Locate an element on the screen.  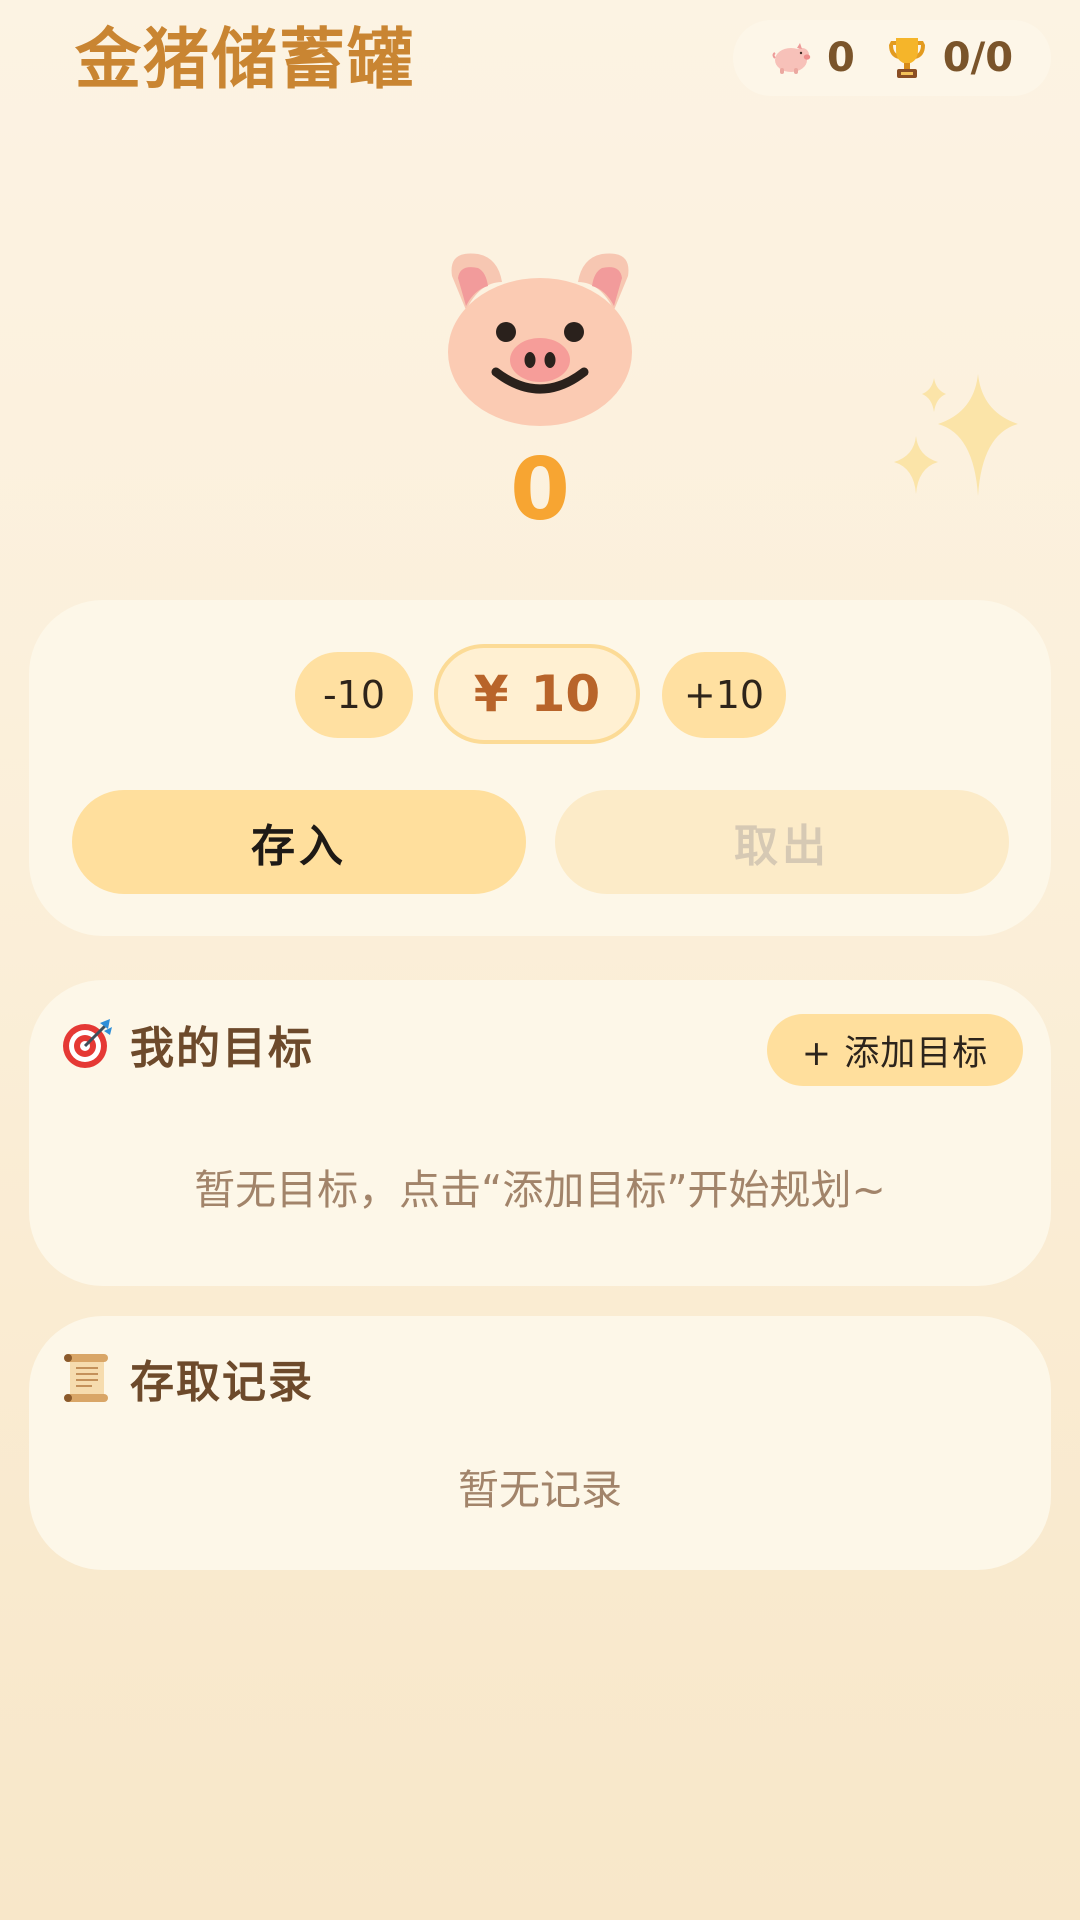
currency-symbol: ¥ is located at coordinates (491, 694).